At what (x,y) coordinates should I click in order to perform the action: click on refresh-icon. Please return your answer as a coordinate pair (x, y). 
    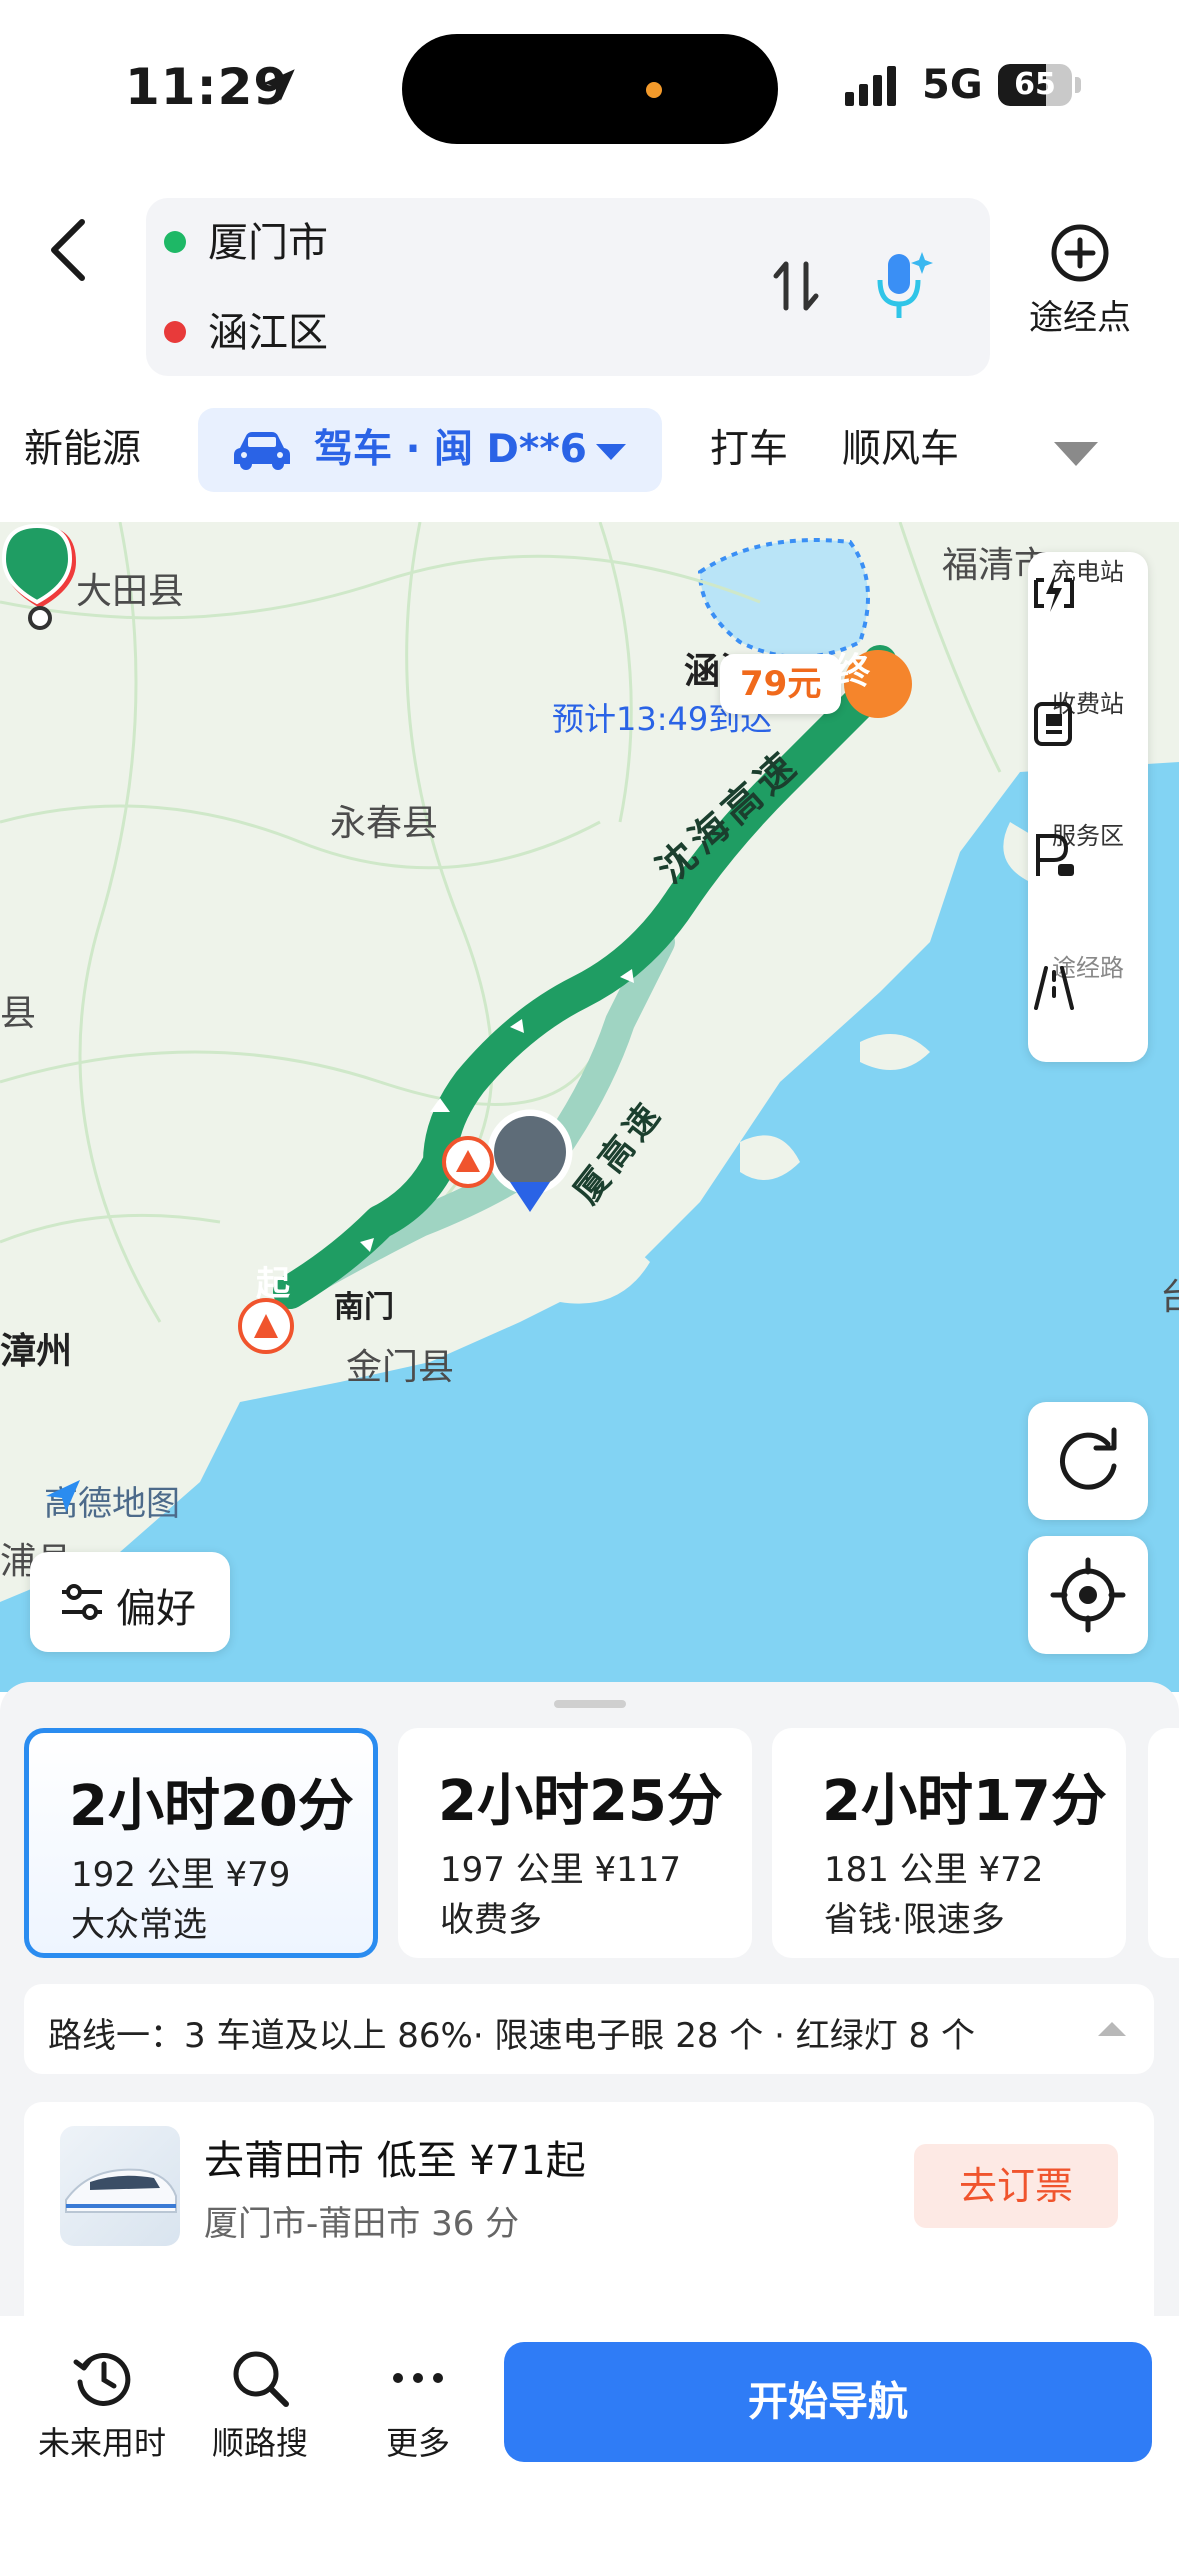
    Looking at the image, I should click on (1088, 1458).